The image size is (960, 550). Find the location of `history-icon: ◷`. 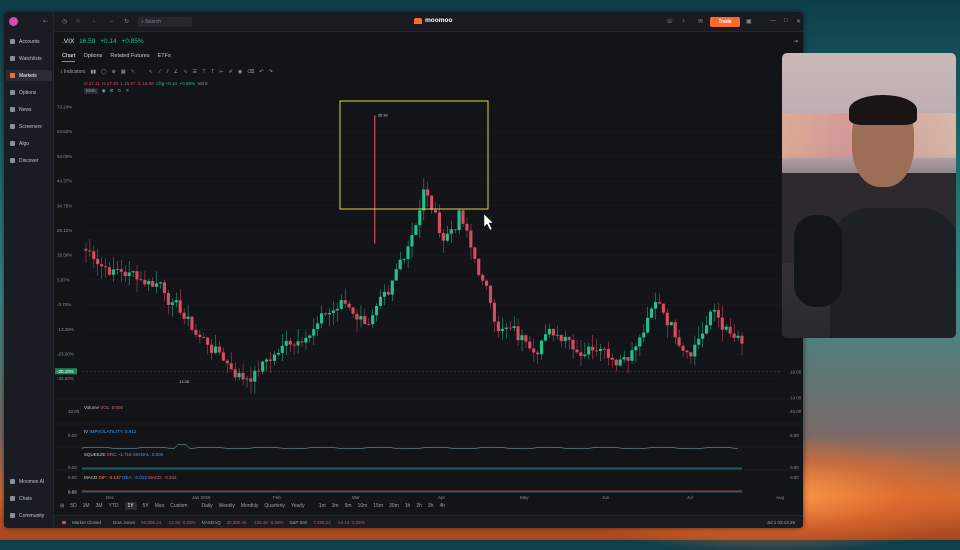

history-icon: ◷ is located at coordinates (64, 21).